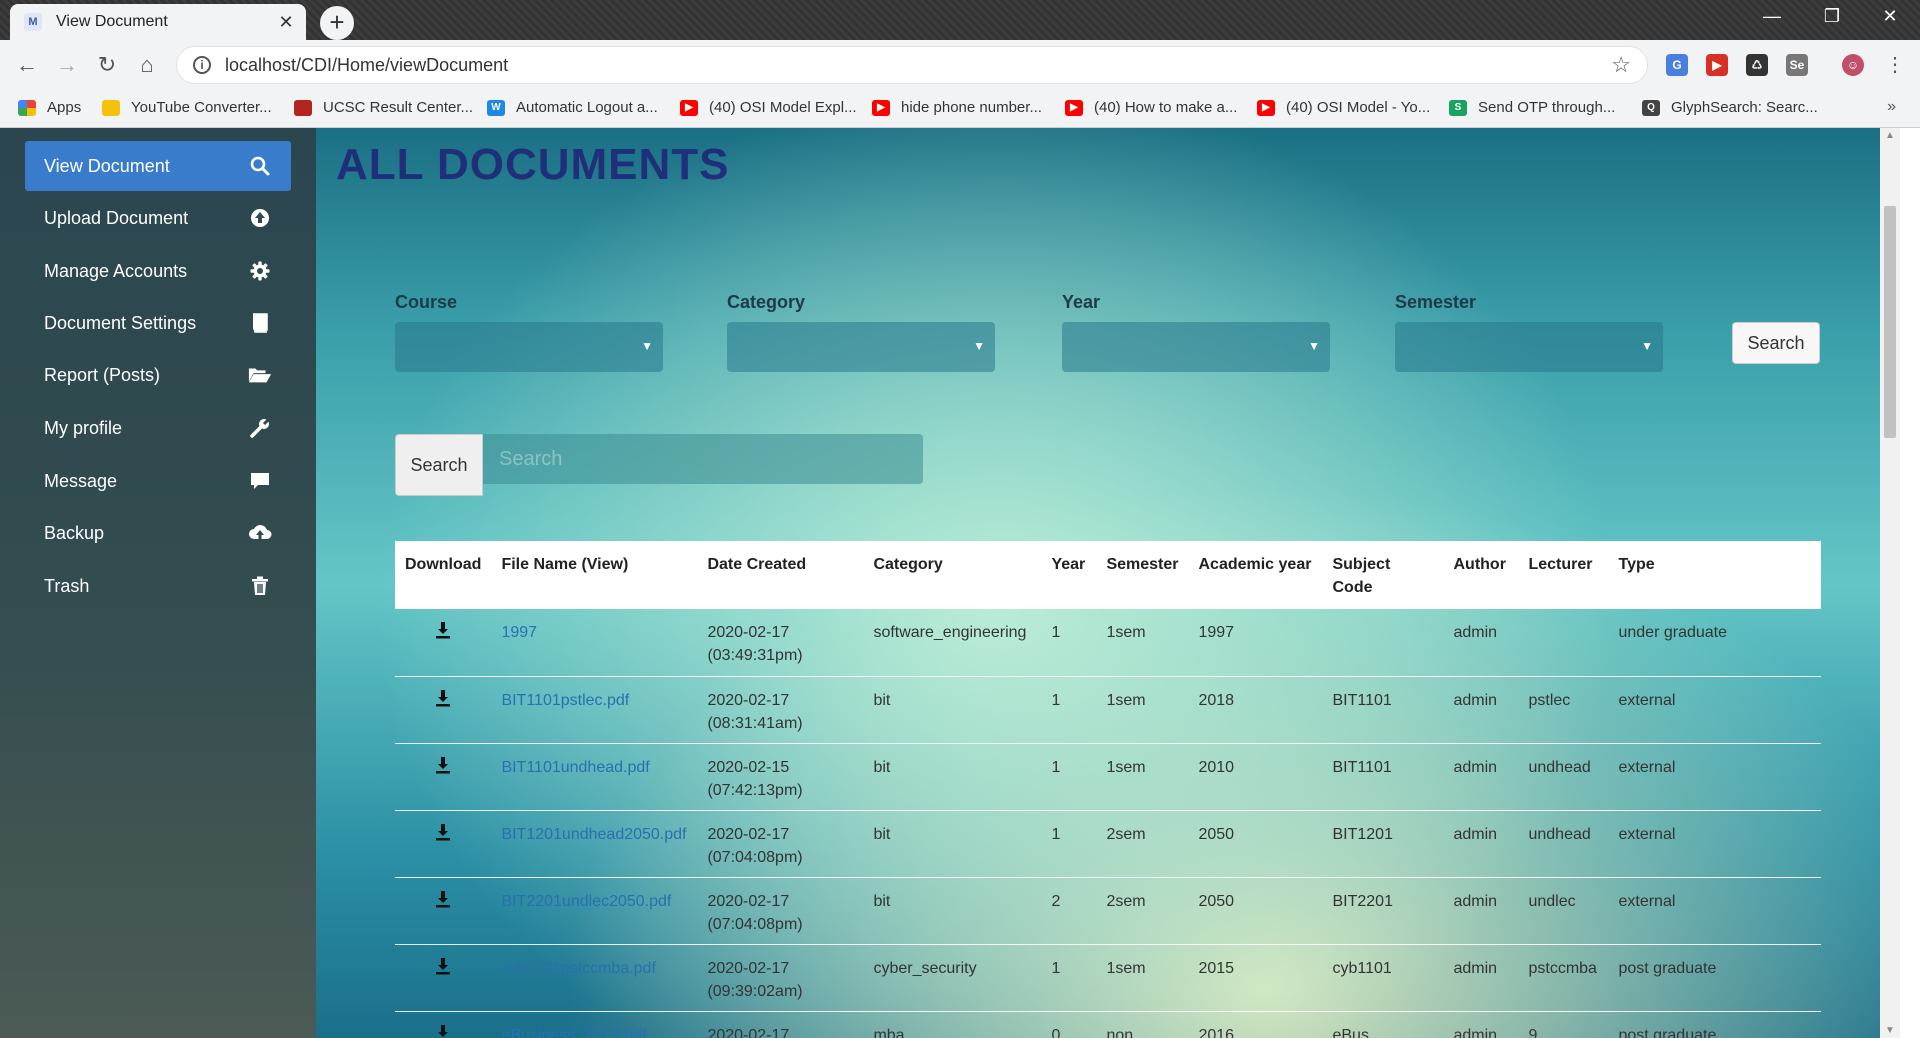  Describe the element at coordinates (337, 23) in the screenshot. I see `new-tab-button: +` at that location.